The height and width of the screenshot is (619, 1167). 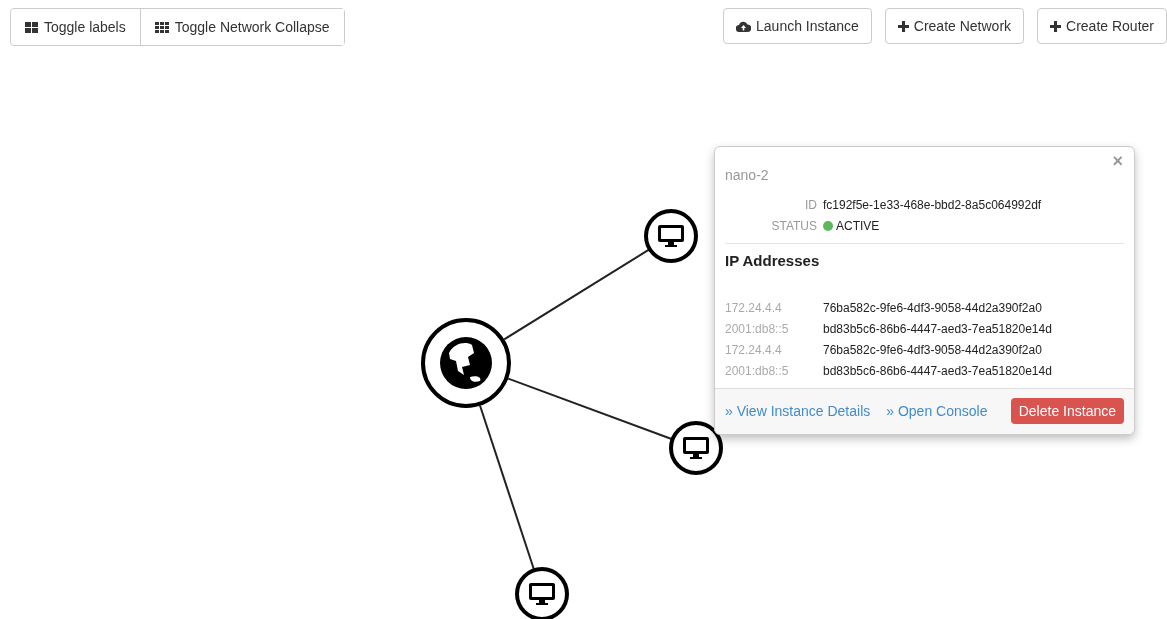 What do you see at coordinates (798, 411) in the screenshot?
I see `popover-link: » View Instance Details` at bounding box center [798, 411].